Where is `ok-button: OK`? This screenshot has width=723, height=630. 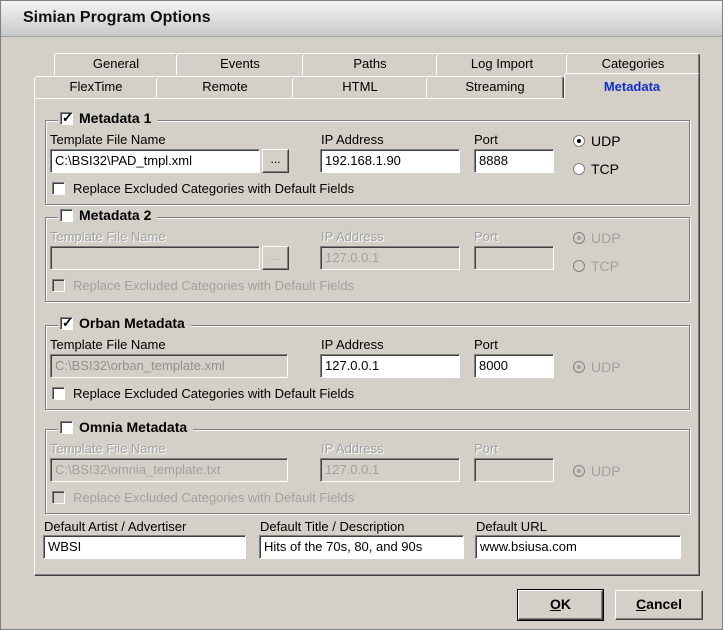 ok-button: OK is located at coordinates (560, 605).